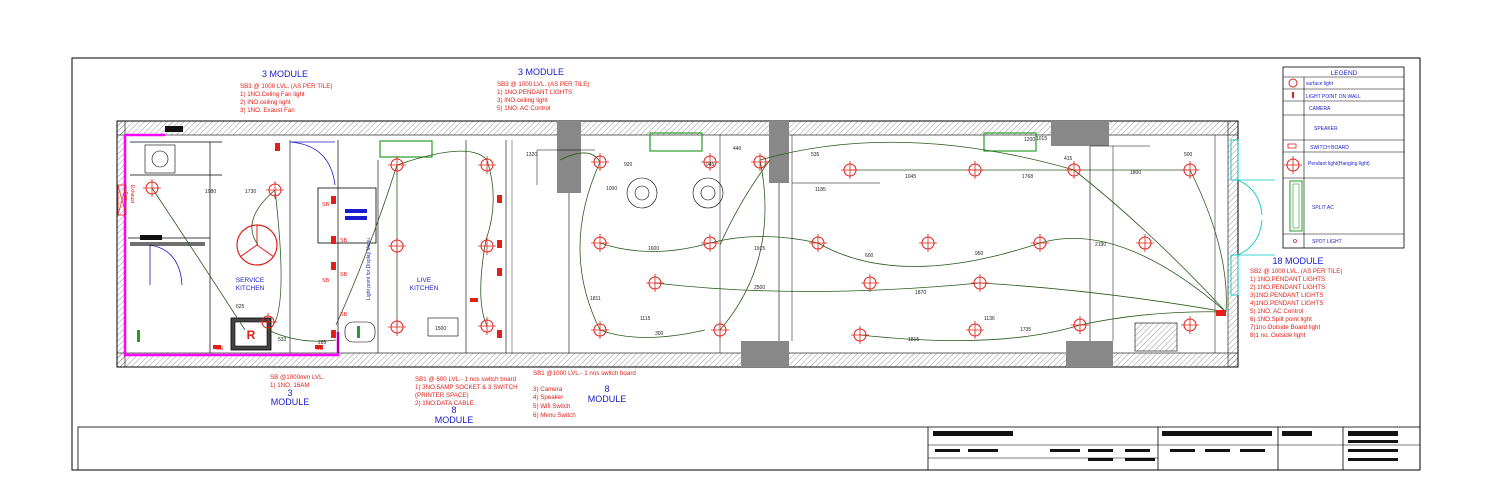 The image size is (1492, 497). What do you see at coordinates (369, 269) in the screenshot?
I see `menu-light-label: Light point for Display Menu` at bounding box center [369, 269].